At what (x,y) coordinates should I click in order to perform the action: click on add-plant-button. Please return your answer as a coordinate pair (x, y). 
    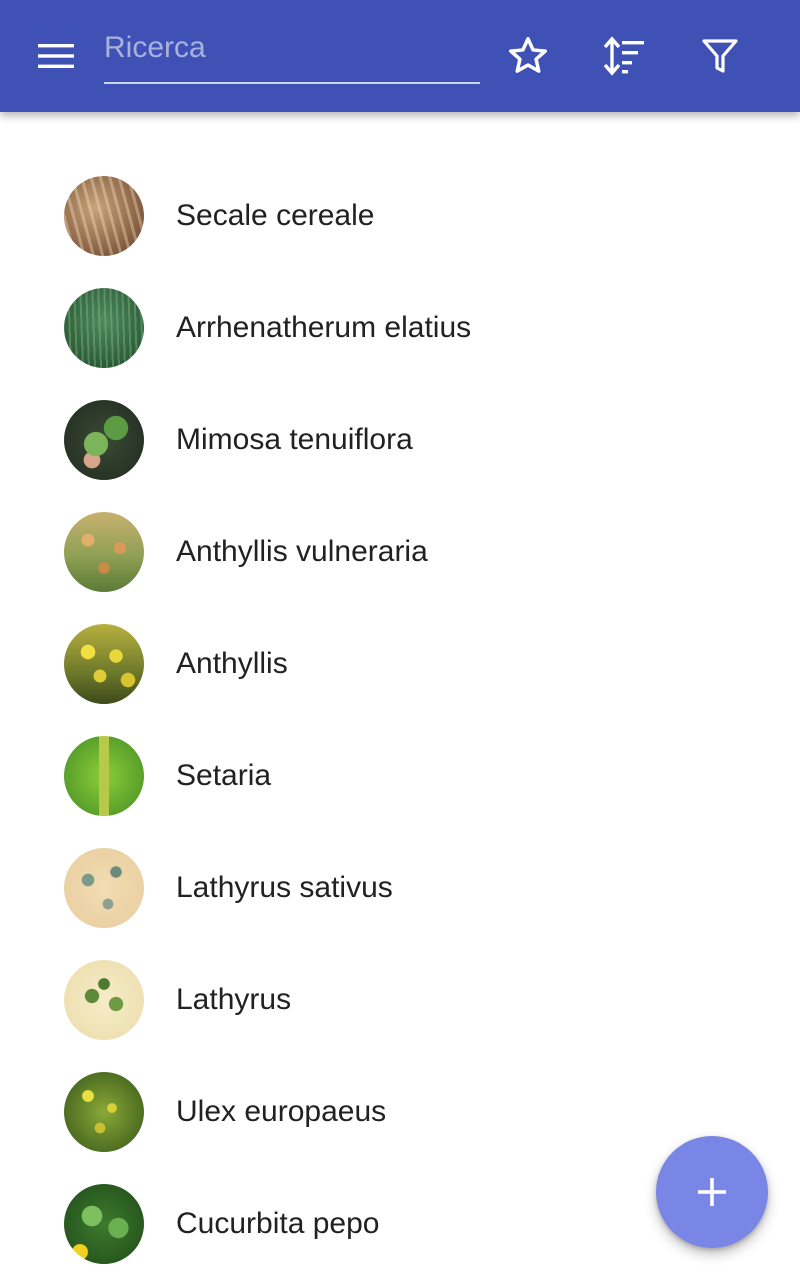
    Looking at the image, I should click on (712, 1192).